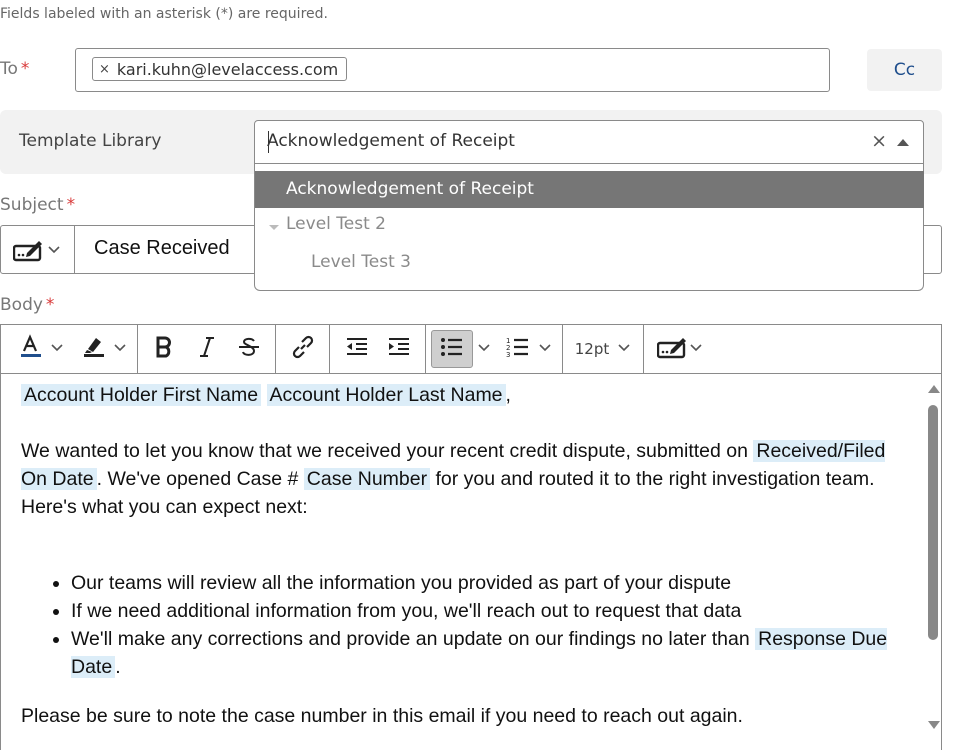 Image resolution: width=958 pixels, height=751 pixels. I want to click on strikethrough-button, so click(249, 349).